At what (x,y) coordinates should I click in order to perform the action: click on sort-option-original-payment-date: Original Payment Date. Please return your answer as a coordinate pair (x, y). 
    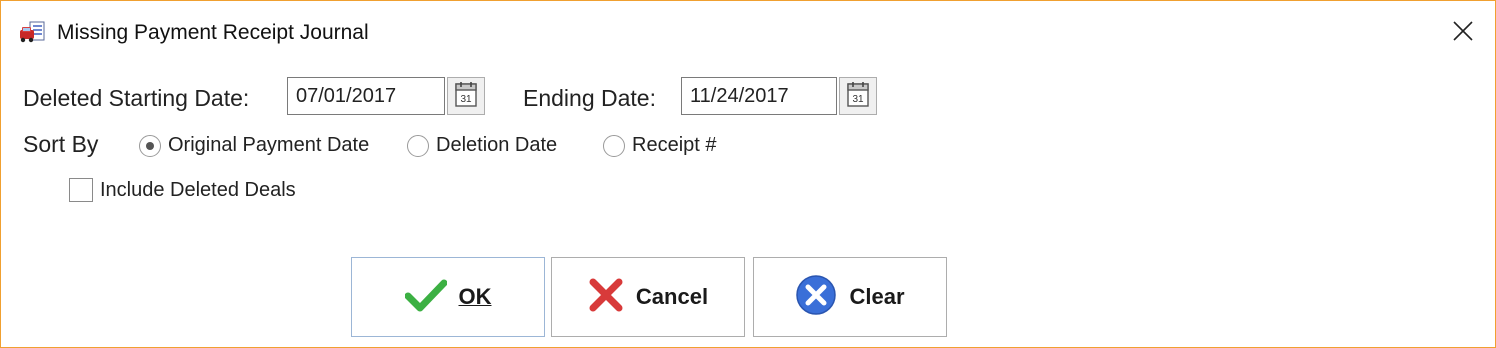
    Looking at the image, I should click on (254, 145).